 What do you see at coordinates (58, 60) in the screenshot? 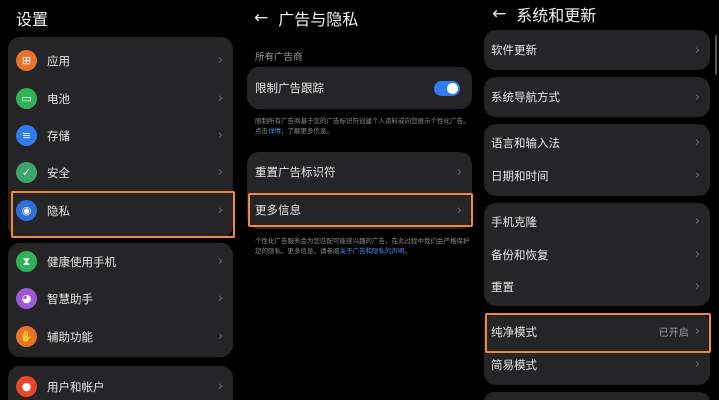
I see `item-label: 应用` at bounding box center [58, 60].